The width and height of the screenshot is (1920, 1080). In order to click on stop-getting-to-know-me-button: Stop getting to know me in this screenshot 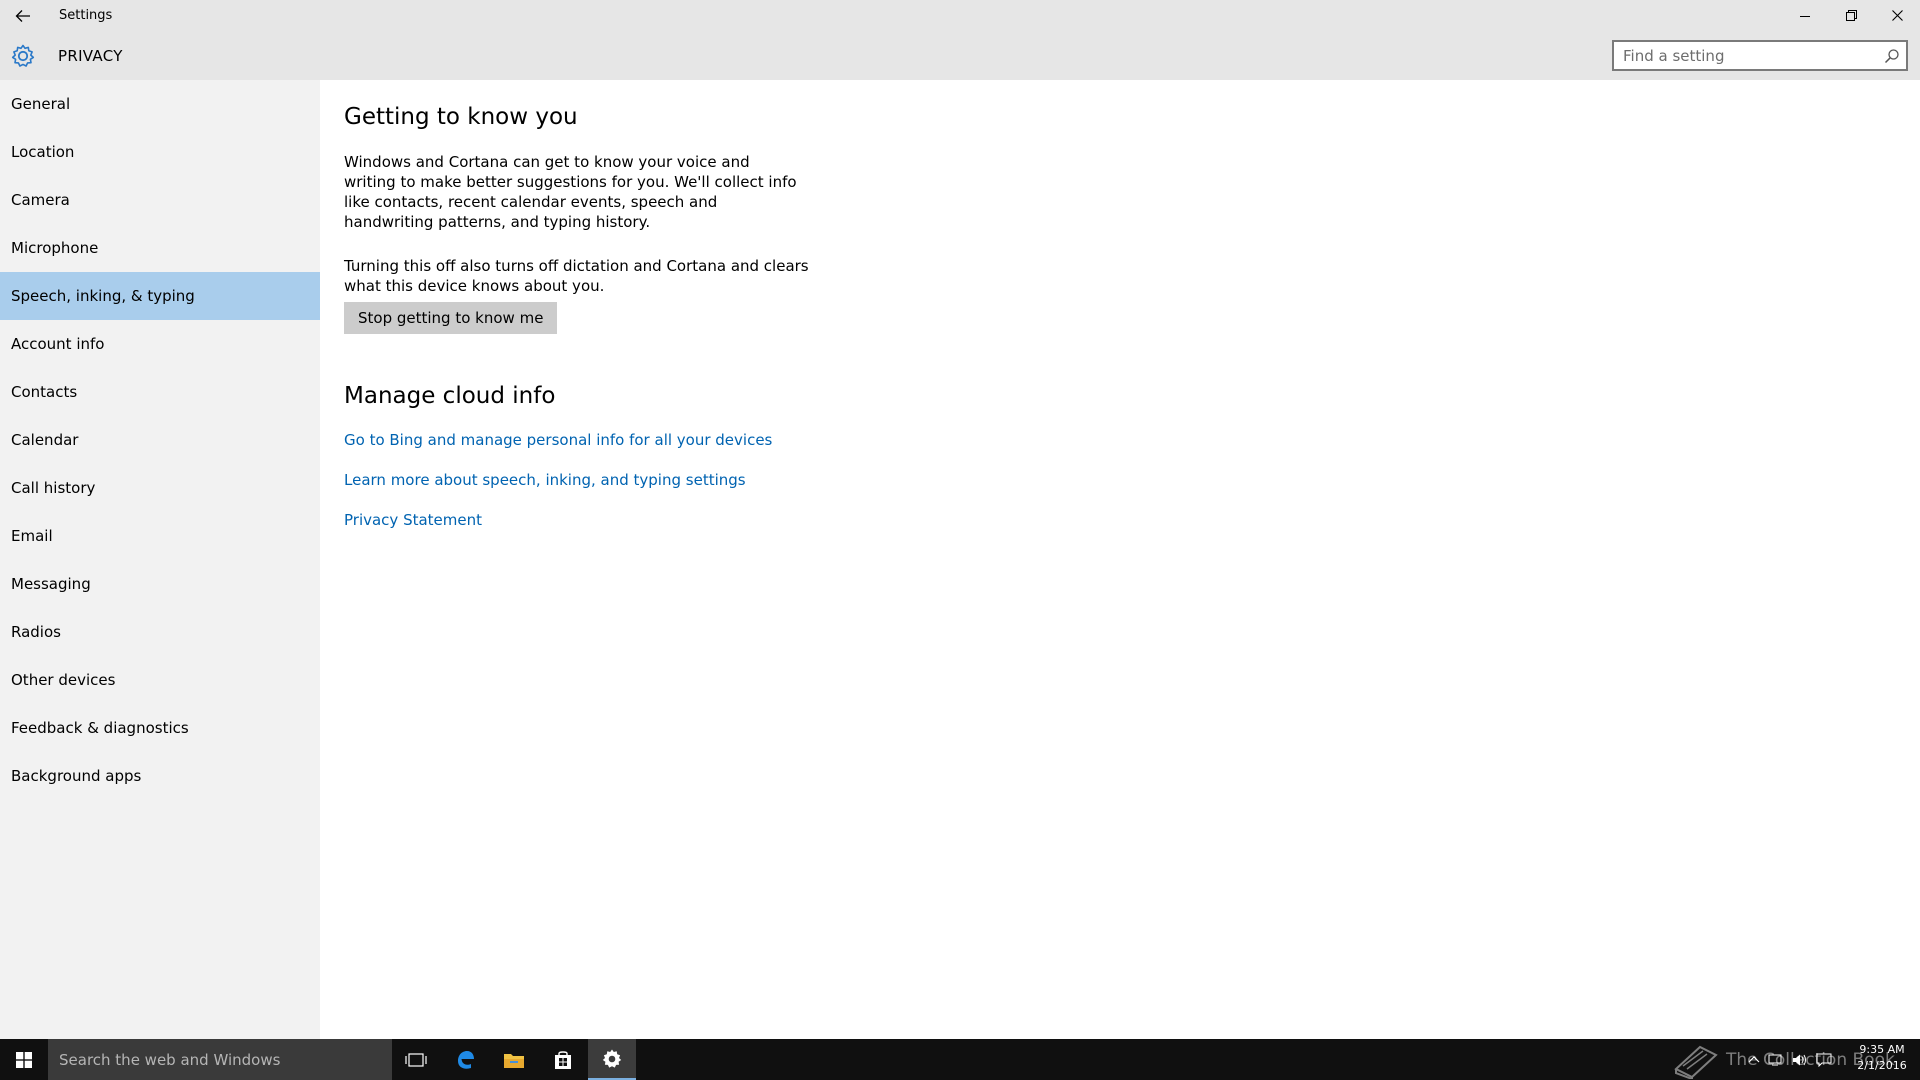, I will do `click(451, 318)`.